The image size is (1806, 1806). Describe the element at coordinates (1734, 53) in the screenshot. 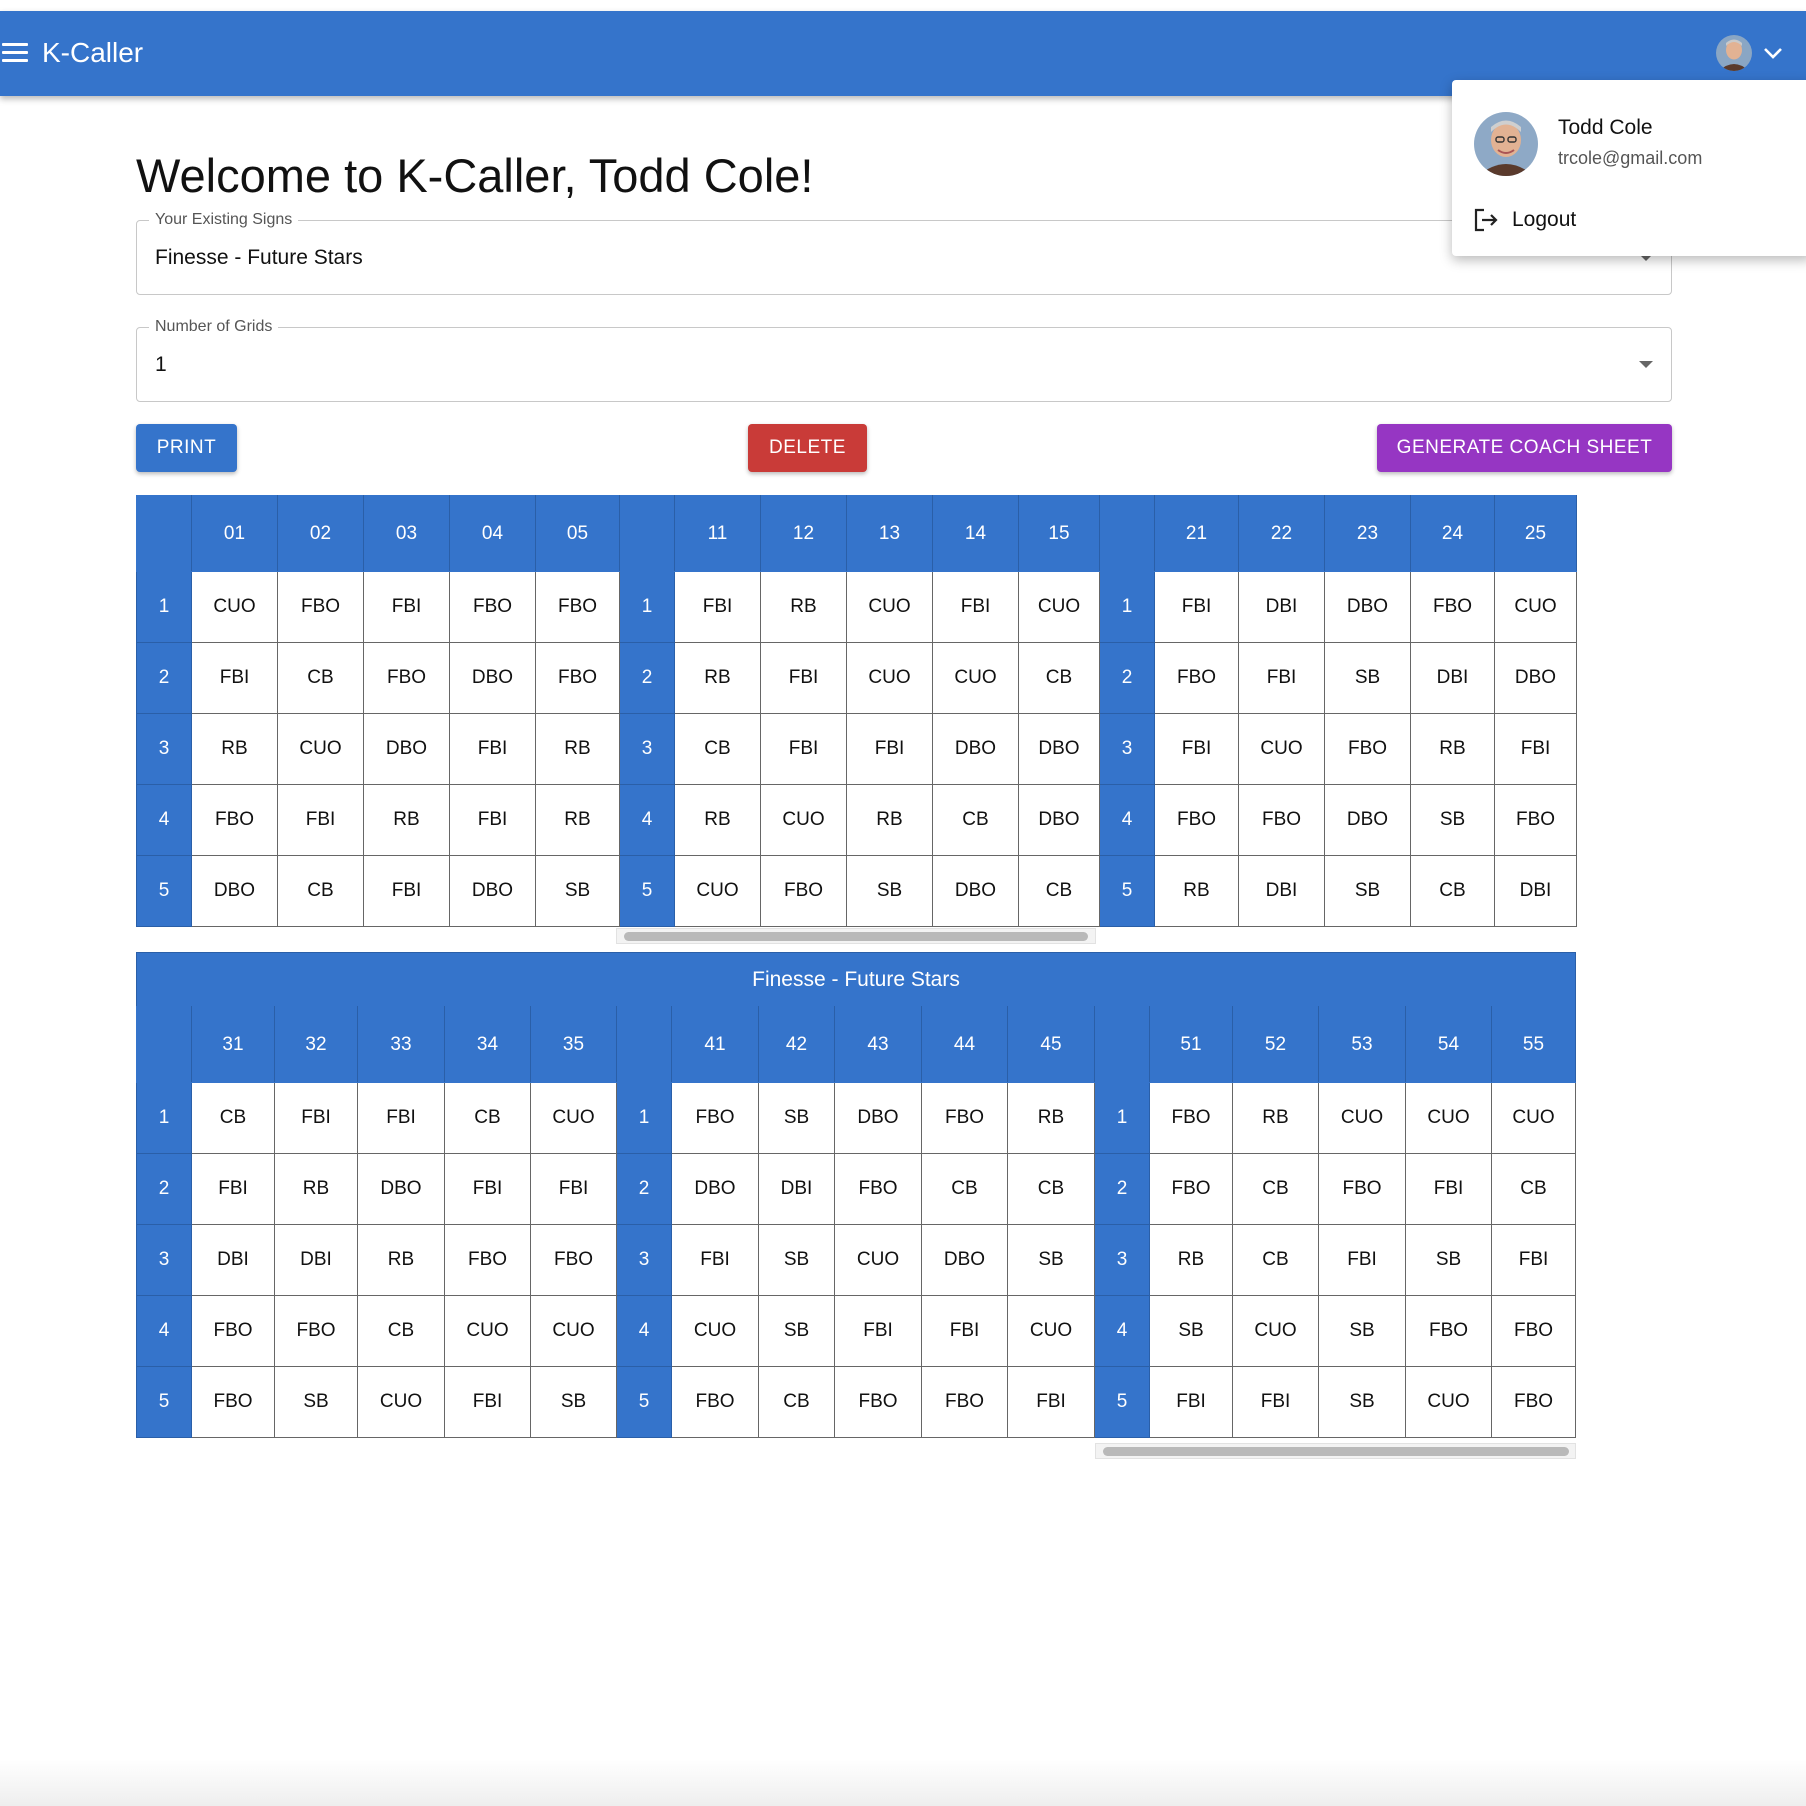

I see `user-avatar-button` at that location.